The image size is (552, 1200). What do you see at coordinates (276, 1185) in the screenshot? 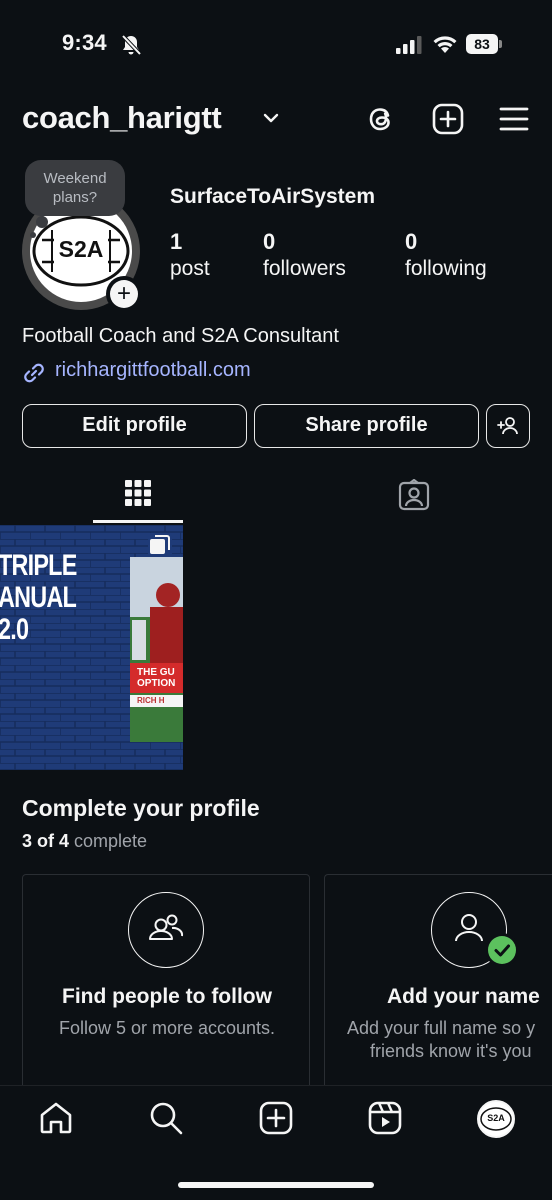
I see `home-indicator` at bounding box center [276, 1185].